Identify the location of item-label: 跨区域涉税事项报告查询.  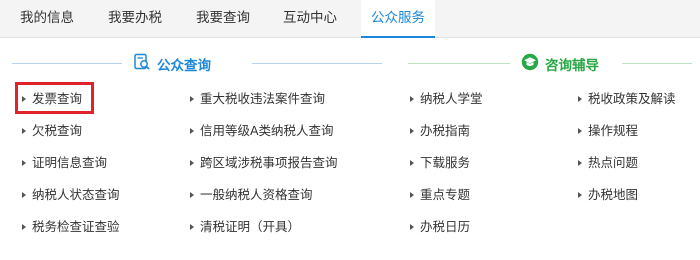
(269, 162).